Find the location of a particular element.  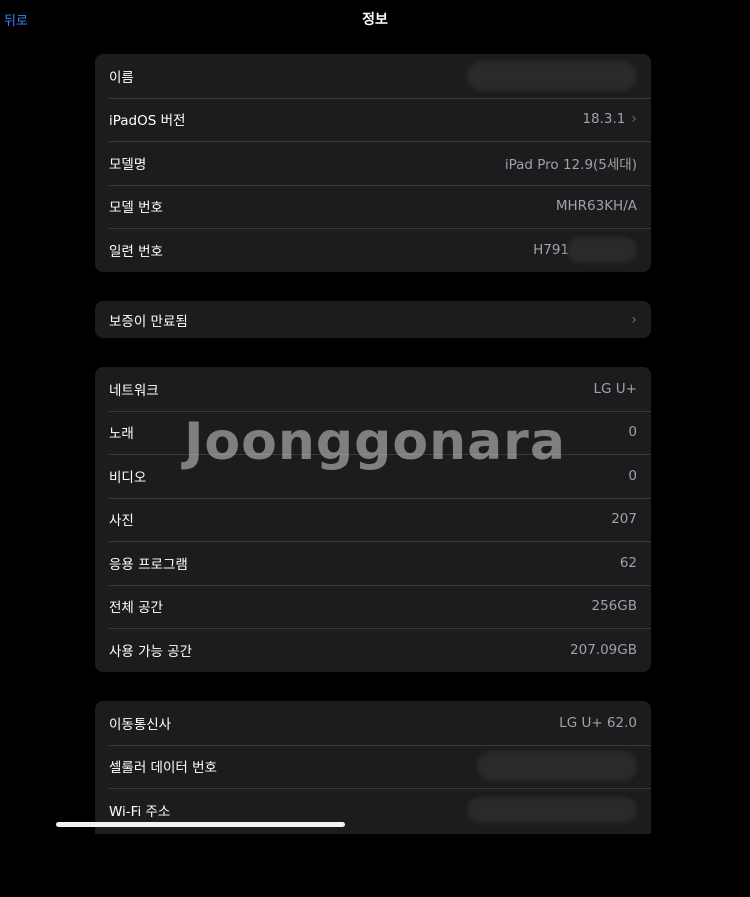

row-label: 전체 공간 is located at coordinates (136, 608).